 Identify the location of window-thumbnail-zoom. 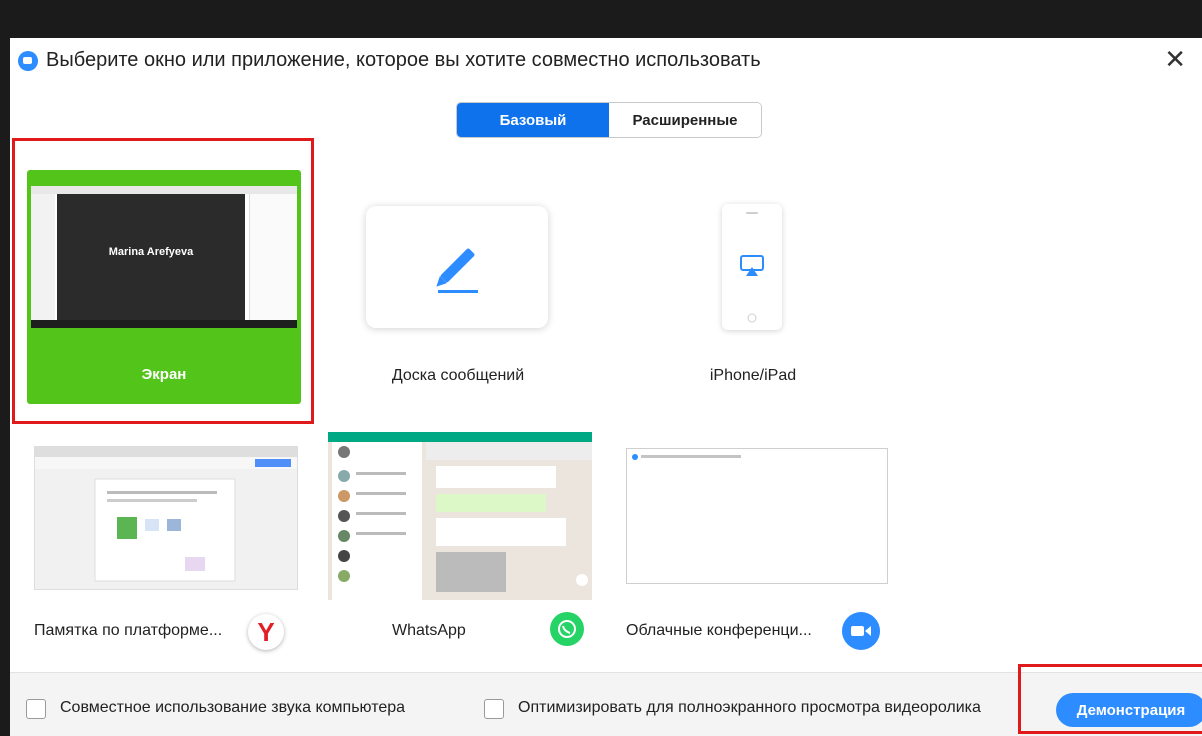
(757, 516).